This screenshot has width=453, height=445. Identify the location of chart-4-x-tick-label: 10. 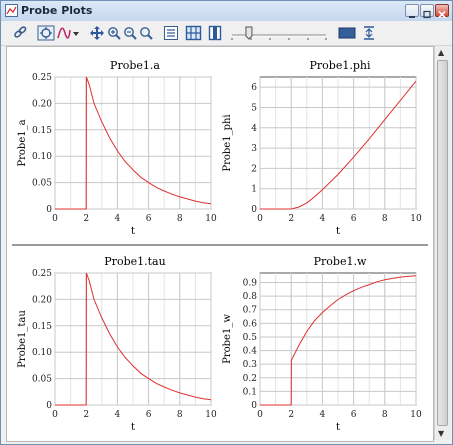
(416, 415).